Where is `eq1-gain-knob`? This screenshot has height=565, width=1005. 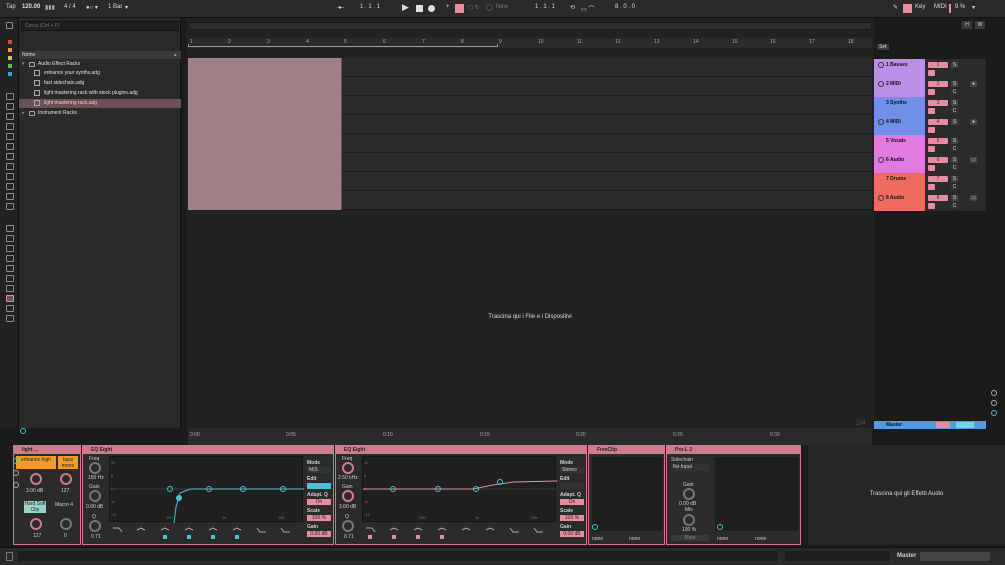 eq1-gain-knob is located at coordinates (95, 496).